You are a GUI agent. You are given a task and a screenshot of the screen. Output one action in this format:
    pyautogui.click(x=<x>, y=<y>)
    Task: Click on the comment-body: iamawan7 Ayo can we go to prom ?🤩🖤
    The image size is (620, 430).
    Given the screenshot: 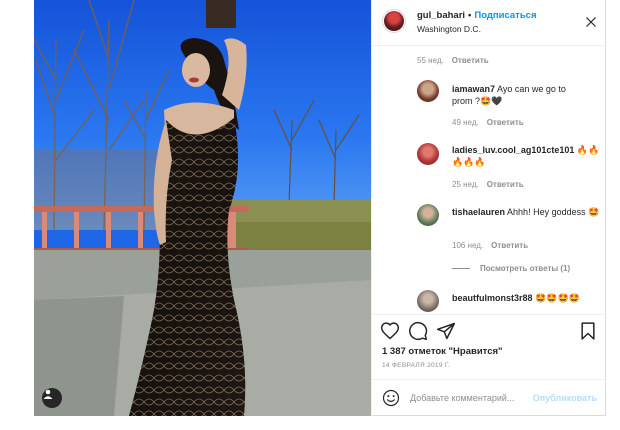 What is the action you would take?
    pyautogui.click(x=512, y=95)
    